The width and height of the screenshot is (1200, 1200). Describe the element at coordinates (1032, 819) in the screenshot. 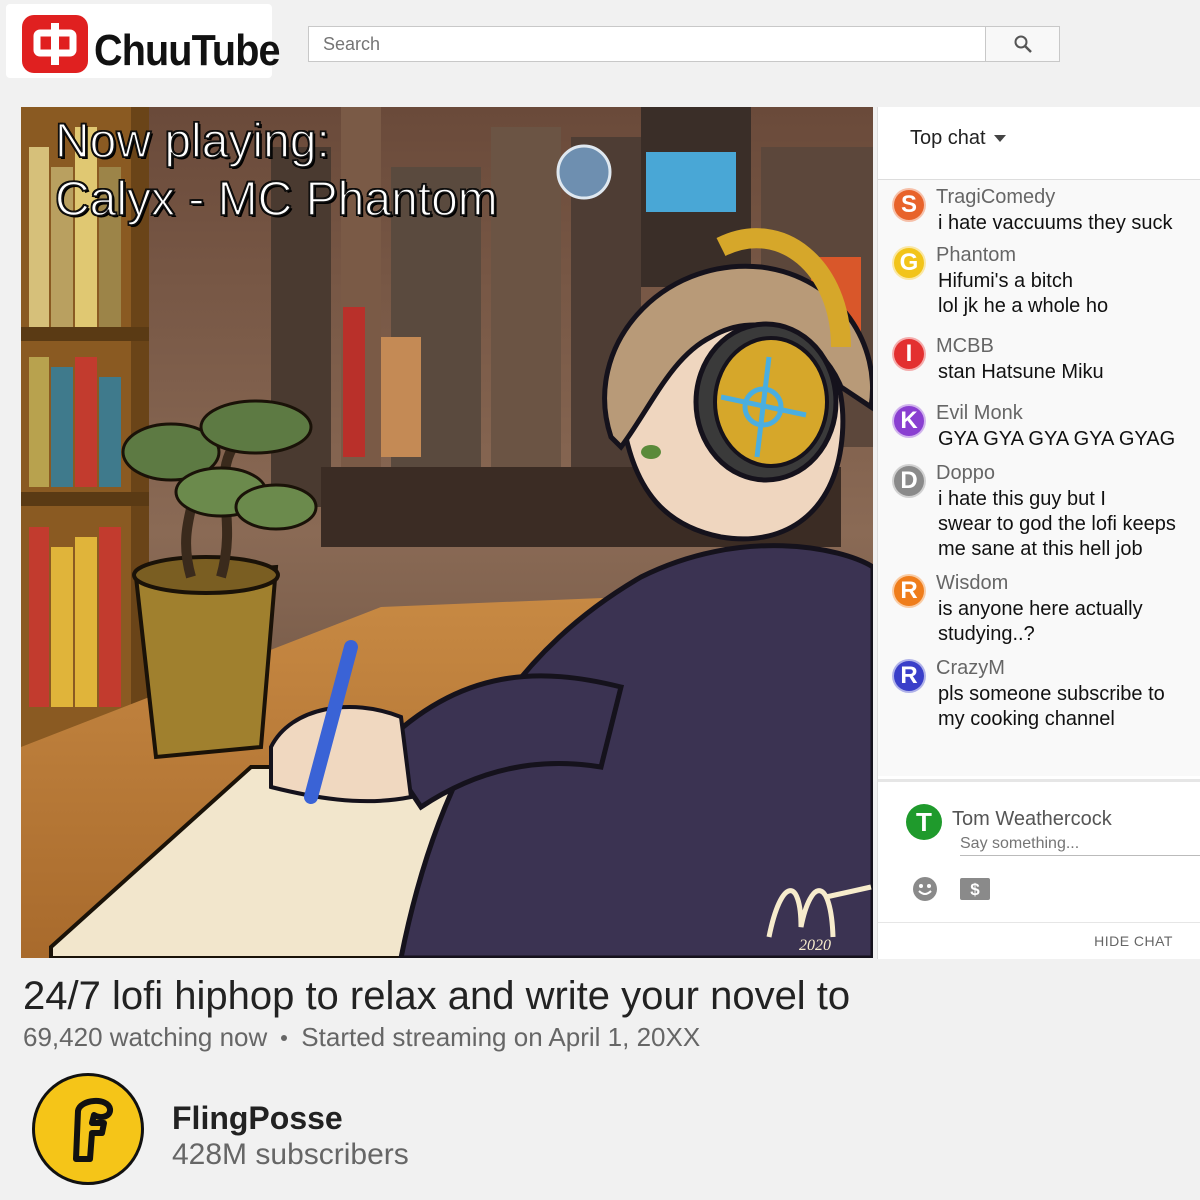

I see `my-username: Tom Weathercock` at that location.